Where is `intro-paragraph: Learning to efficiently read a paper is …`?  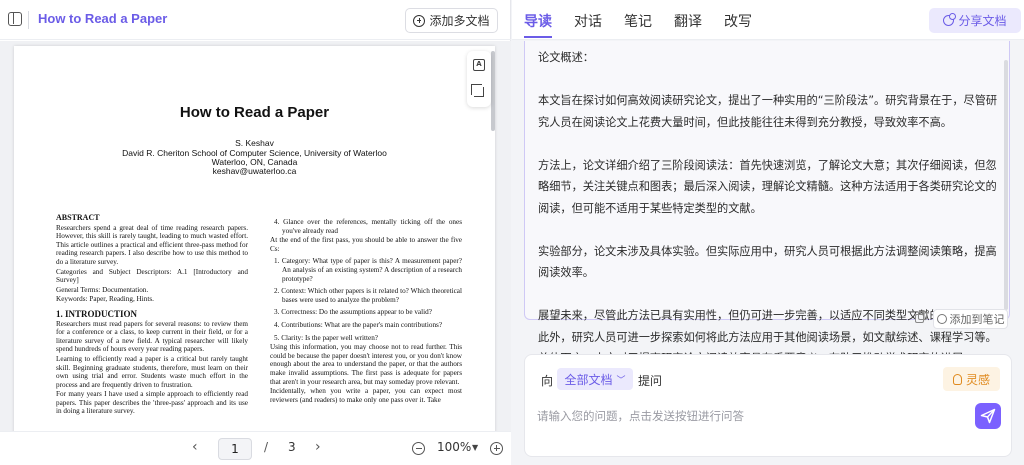
intro-paragraph: Learning to efficiently read a paper is … is located at coordinates (152, 371).